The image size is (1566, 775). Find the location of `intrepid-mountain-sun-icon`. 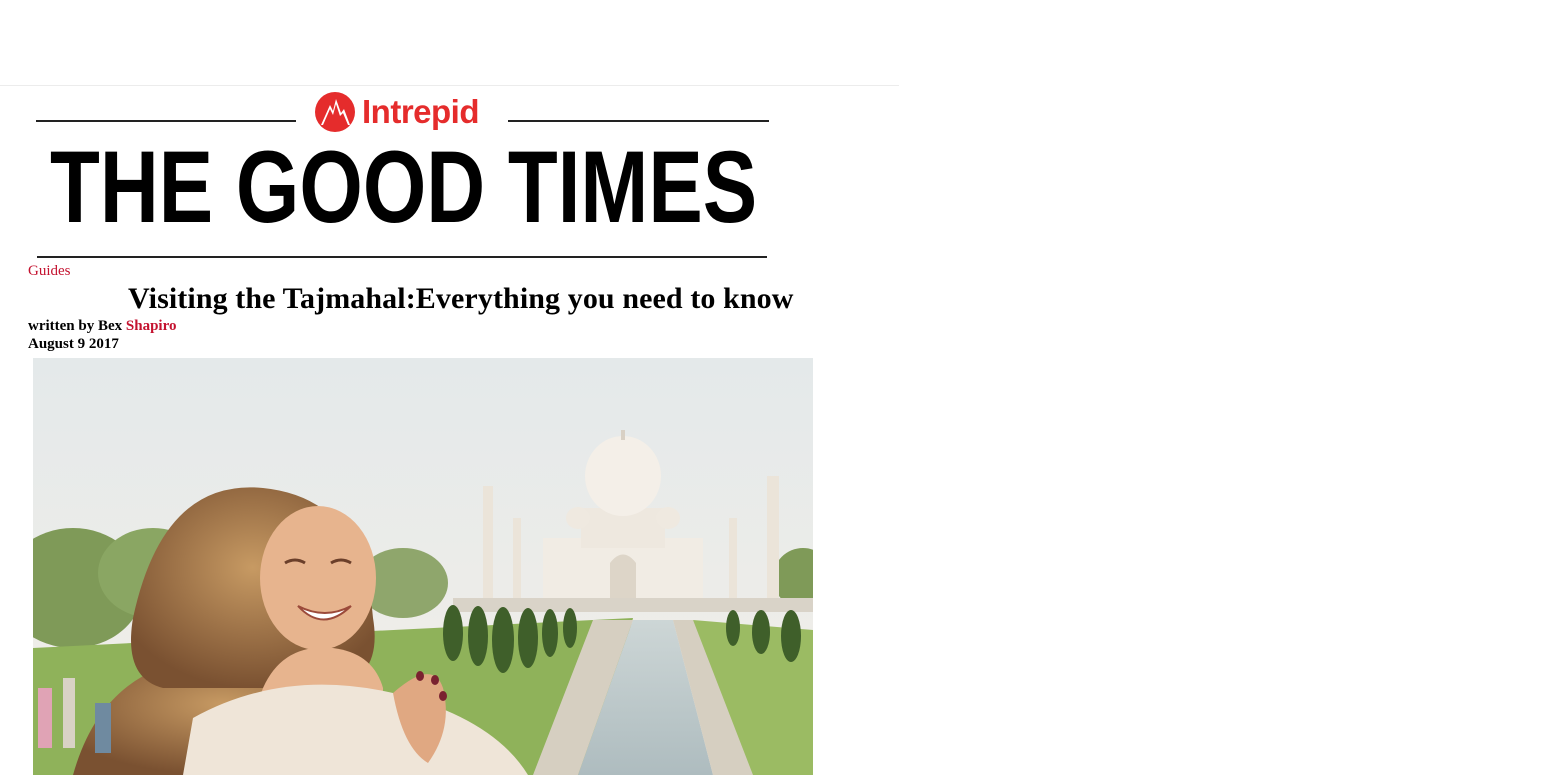

intrepid-mountain-sun-icon is located at coordinates (335, 112).